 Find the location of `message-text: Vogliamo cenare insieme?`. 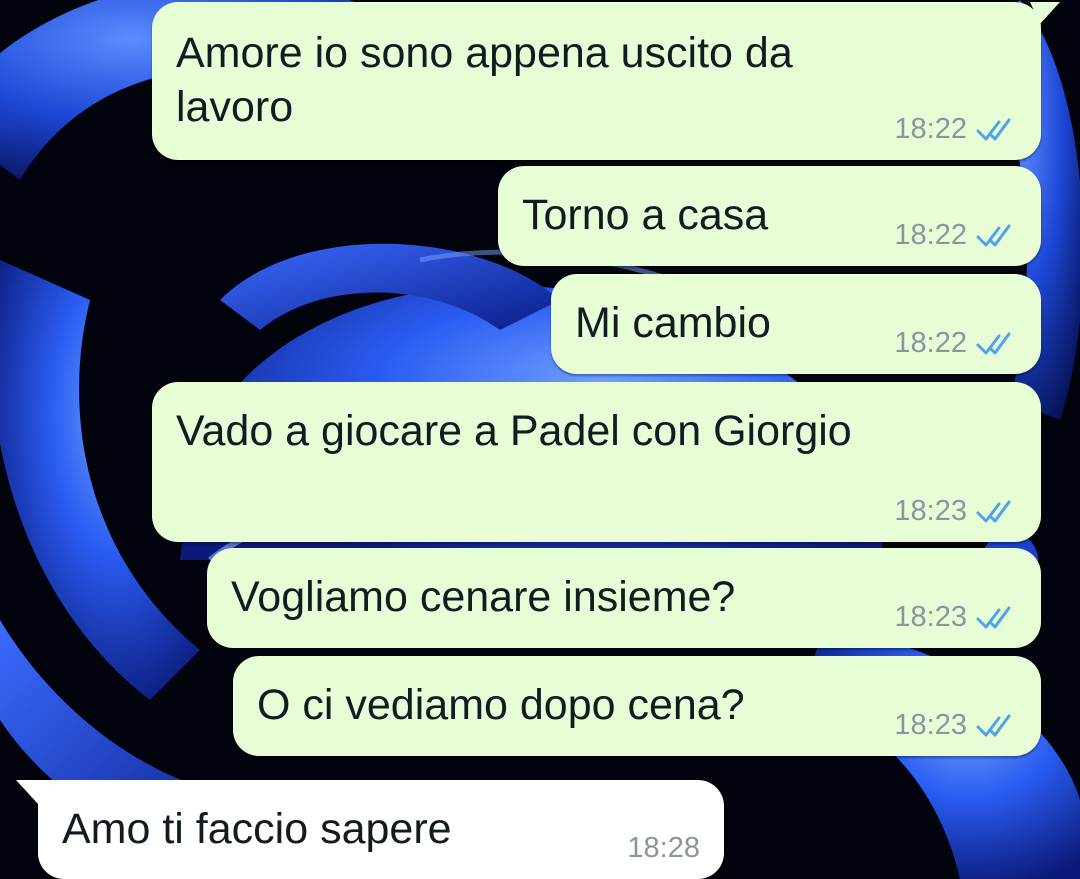

message-text: Vogliamo cenare insieme? is located at coordinates (483, 597).